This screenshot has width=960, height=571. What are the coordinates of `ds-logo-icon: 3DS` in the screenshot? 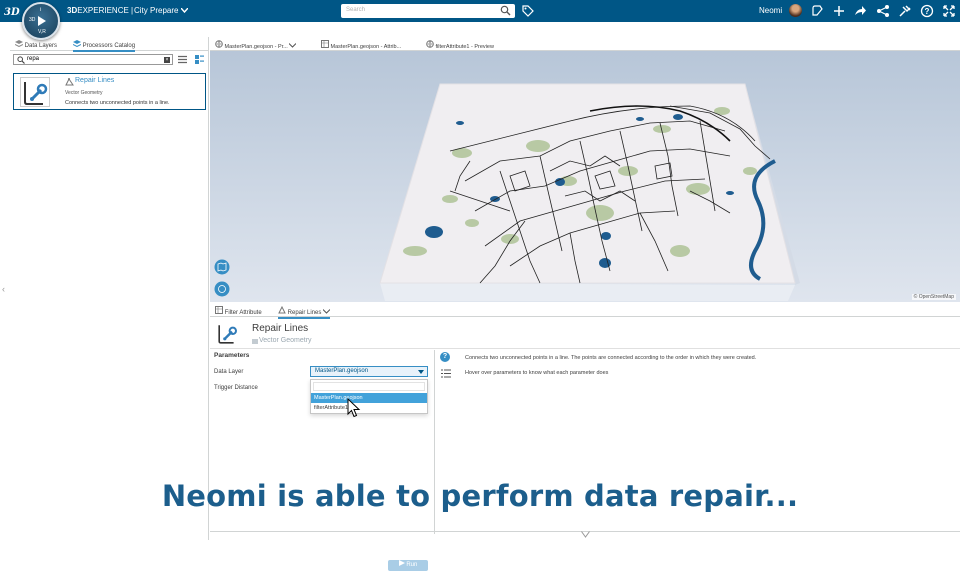 It's located at (15, 11).